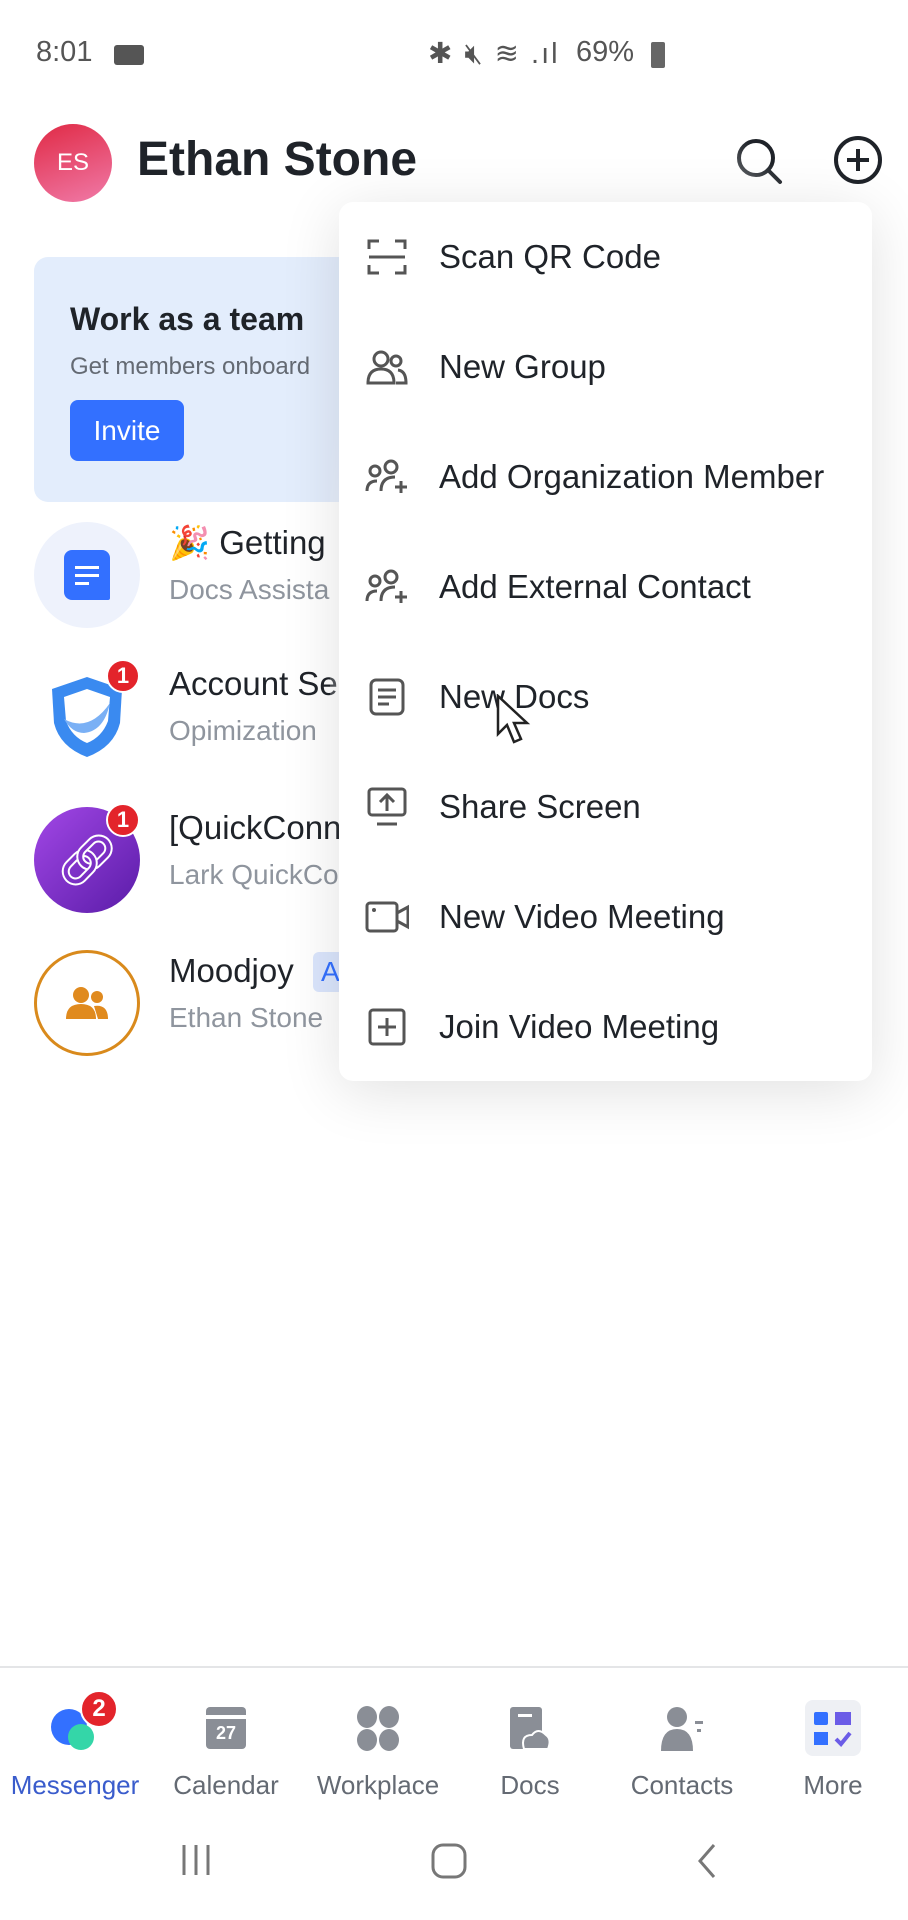  What do you see at coordinates (833, 1785) in the screenshot?
I see `tab-label: More` at bounding box center [833, 1785].